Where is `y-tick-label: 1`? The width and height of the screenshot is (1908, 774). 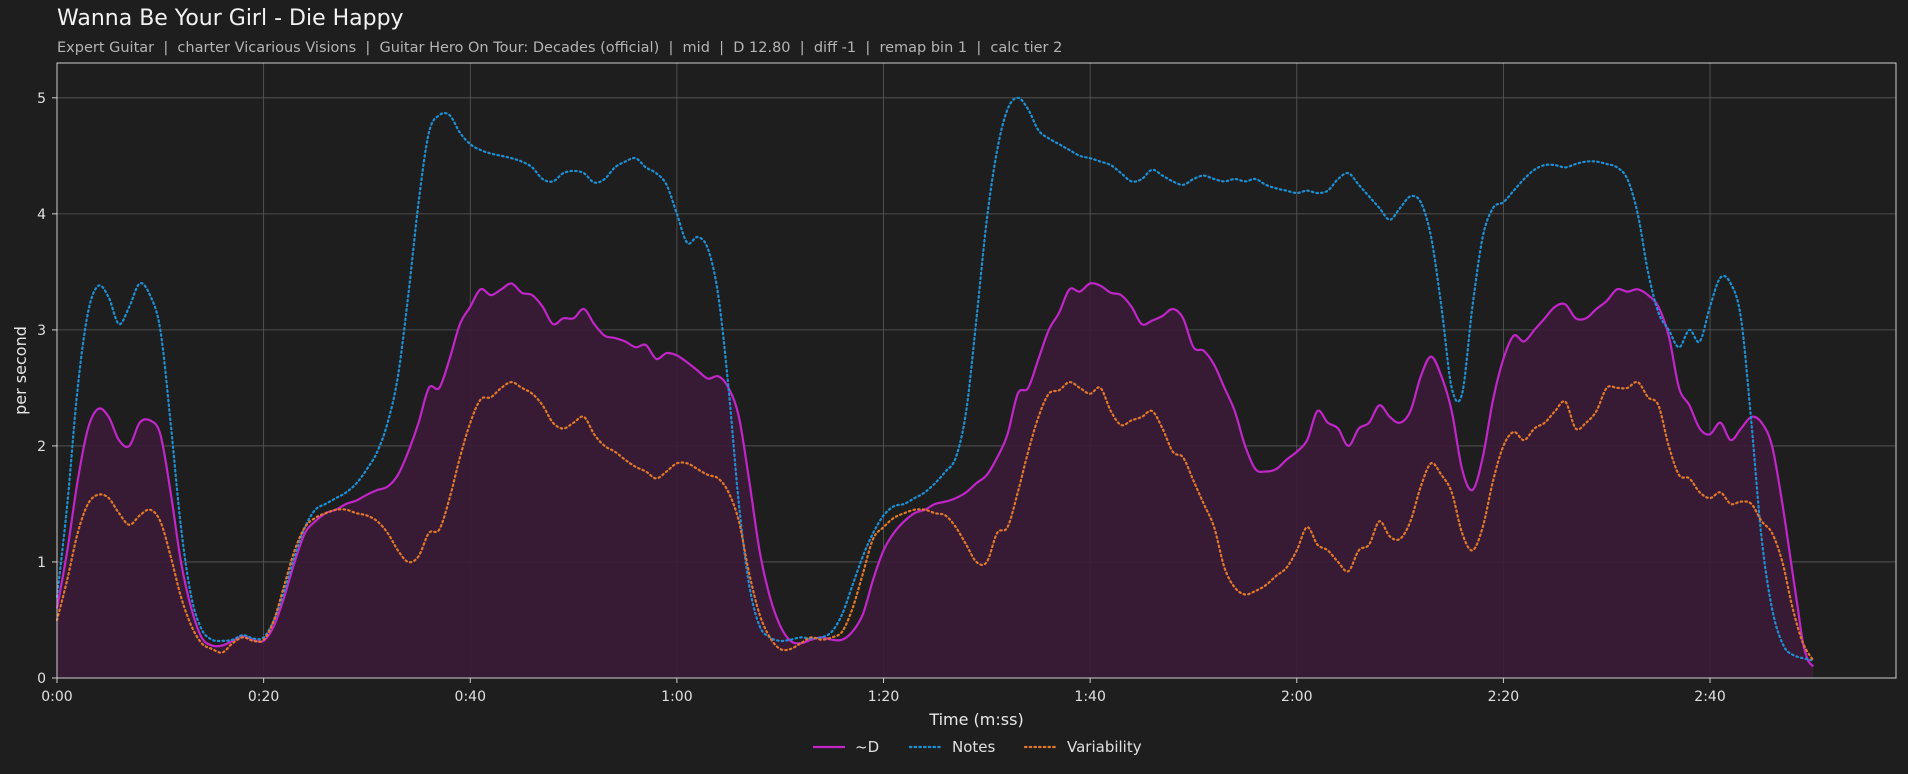 y-tick-label: 1 is located at coordinates (41, 563).